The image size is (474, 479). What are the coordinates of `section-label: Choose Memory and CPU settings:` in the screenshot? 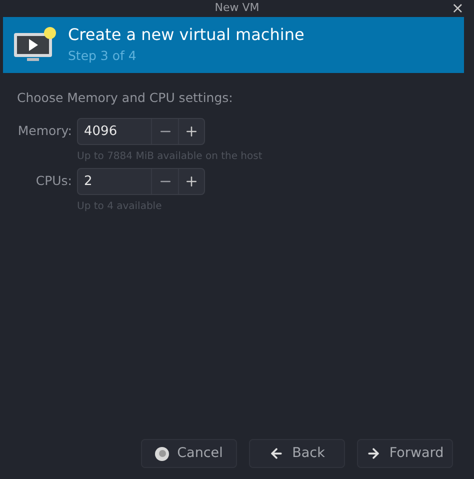 It's located at (125, 98).